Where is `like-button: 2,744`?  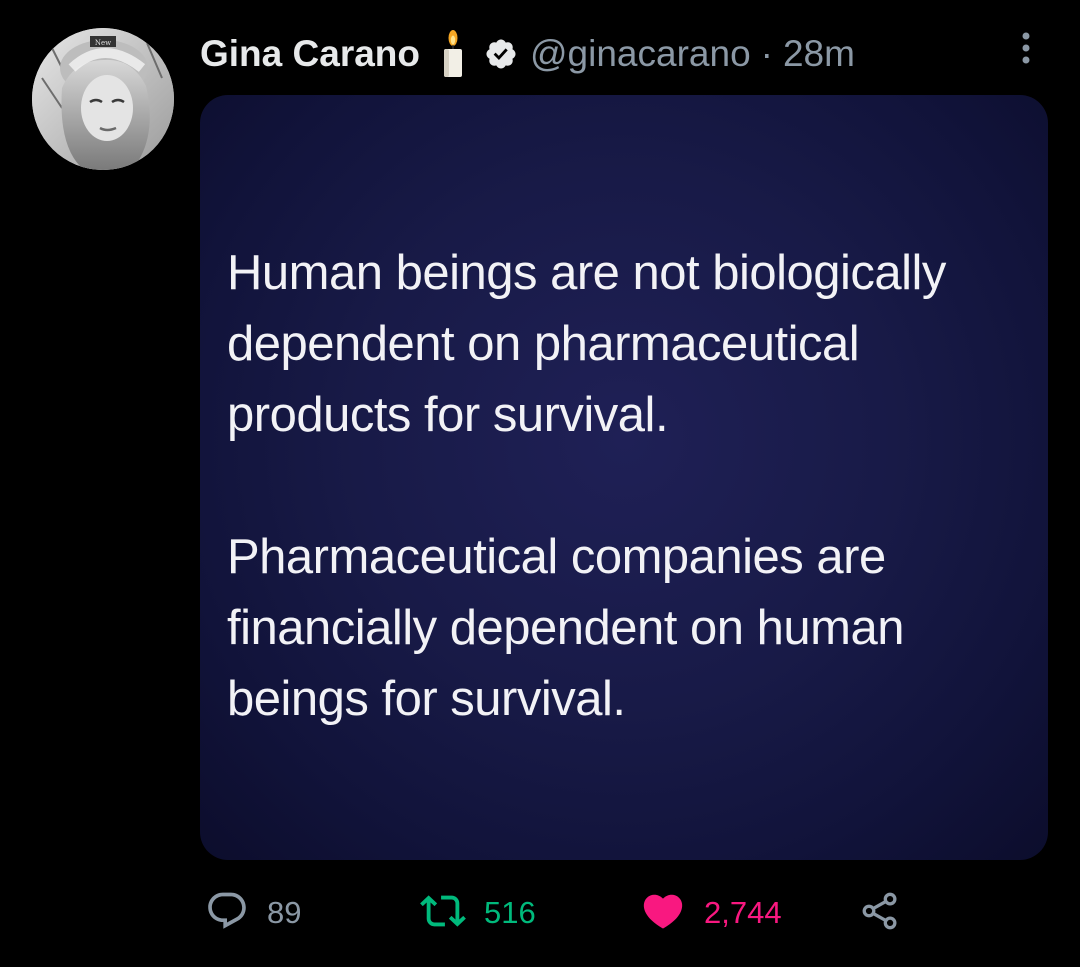 like-button: 2,744 is located at coordinates (711, 913).